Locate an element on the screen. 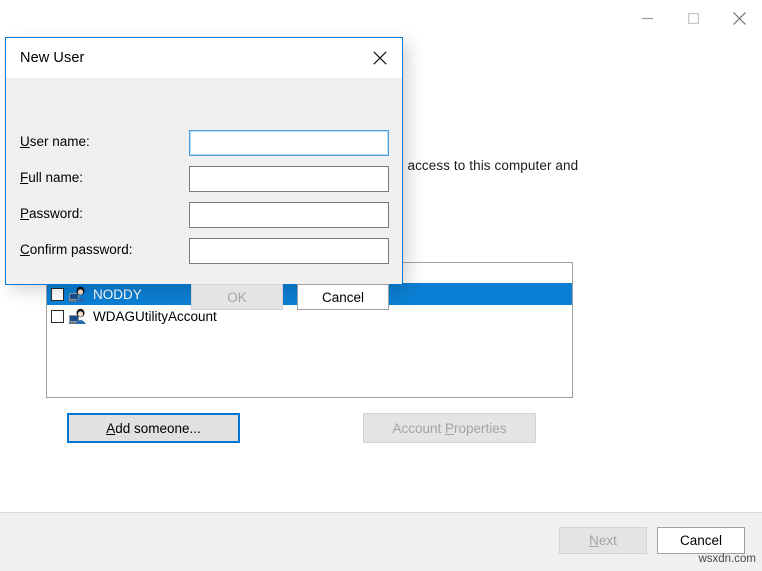 The height and width of the screenshot is (571, 762). field-row-username: User name: is located at coordinates (204, 143).